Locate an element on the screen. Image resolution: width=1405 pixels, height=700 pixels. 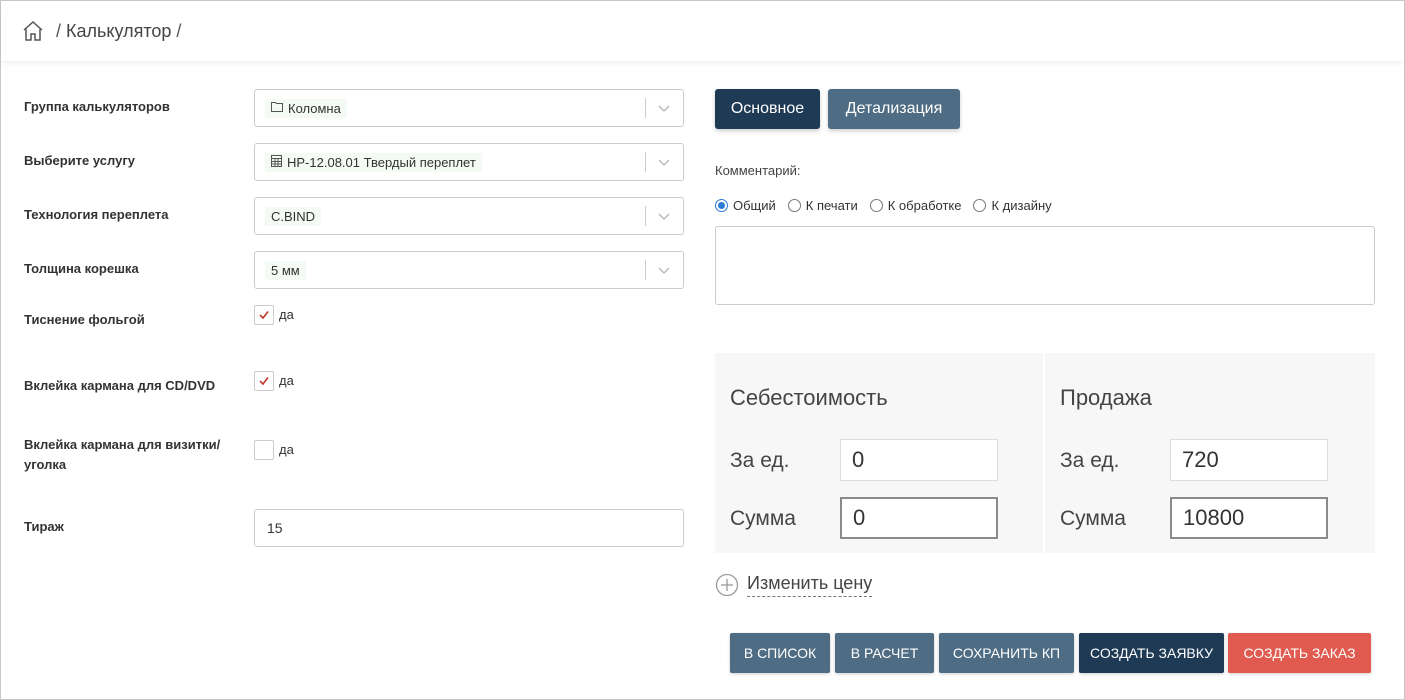
service-select: HP-12.08.01 Твердый переплет is located at coordinates (469, 162).